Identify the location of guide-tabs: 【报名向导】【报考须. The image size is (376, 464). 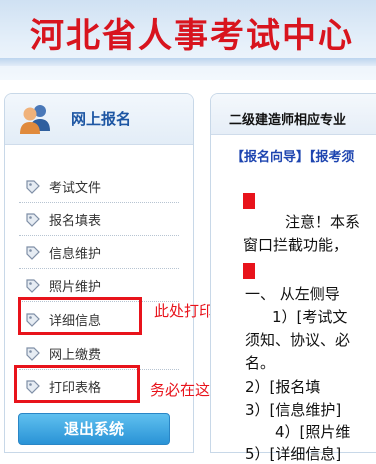
(293, 155).